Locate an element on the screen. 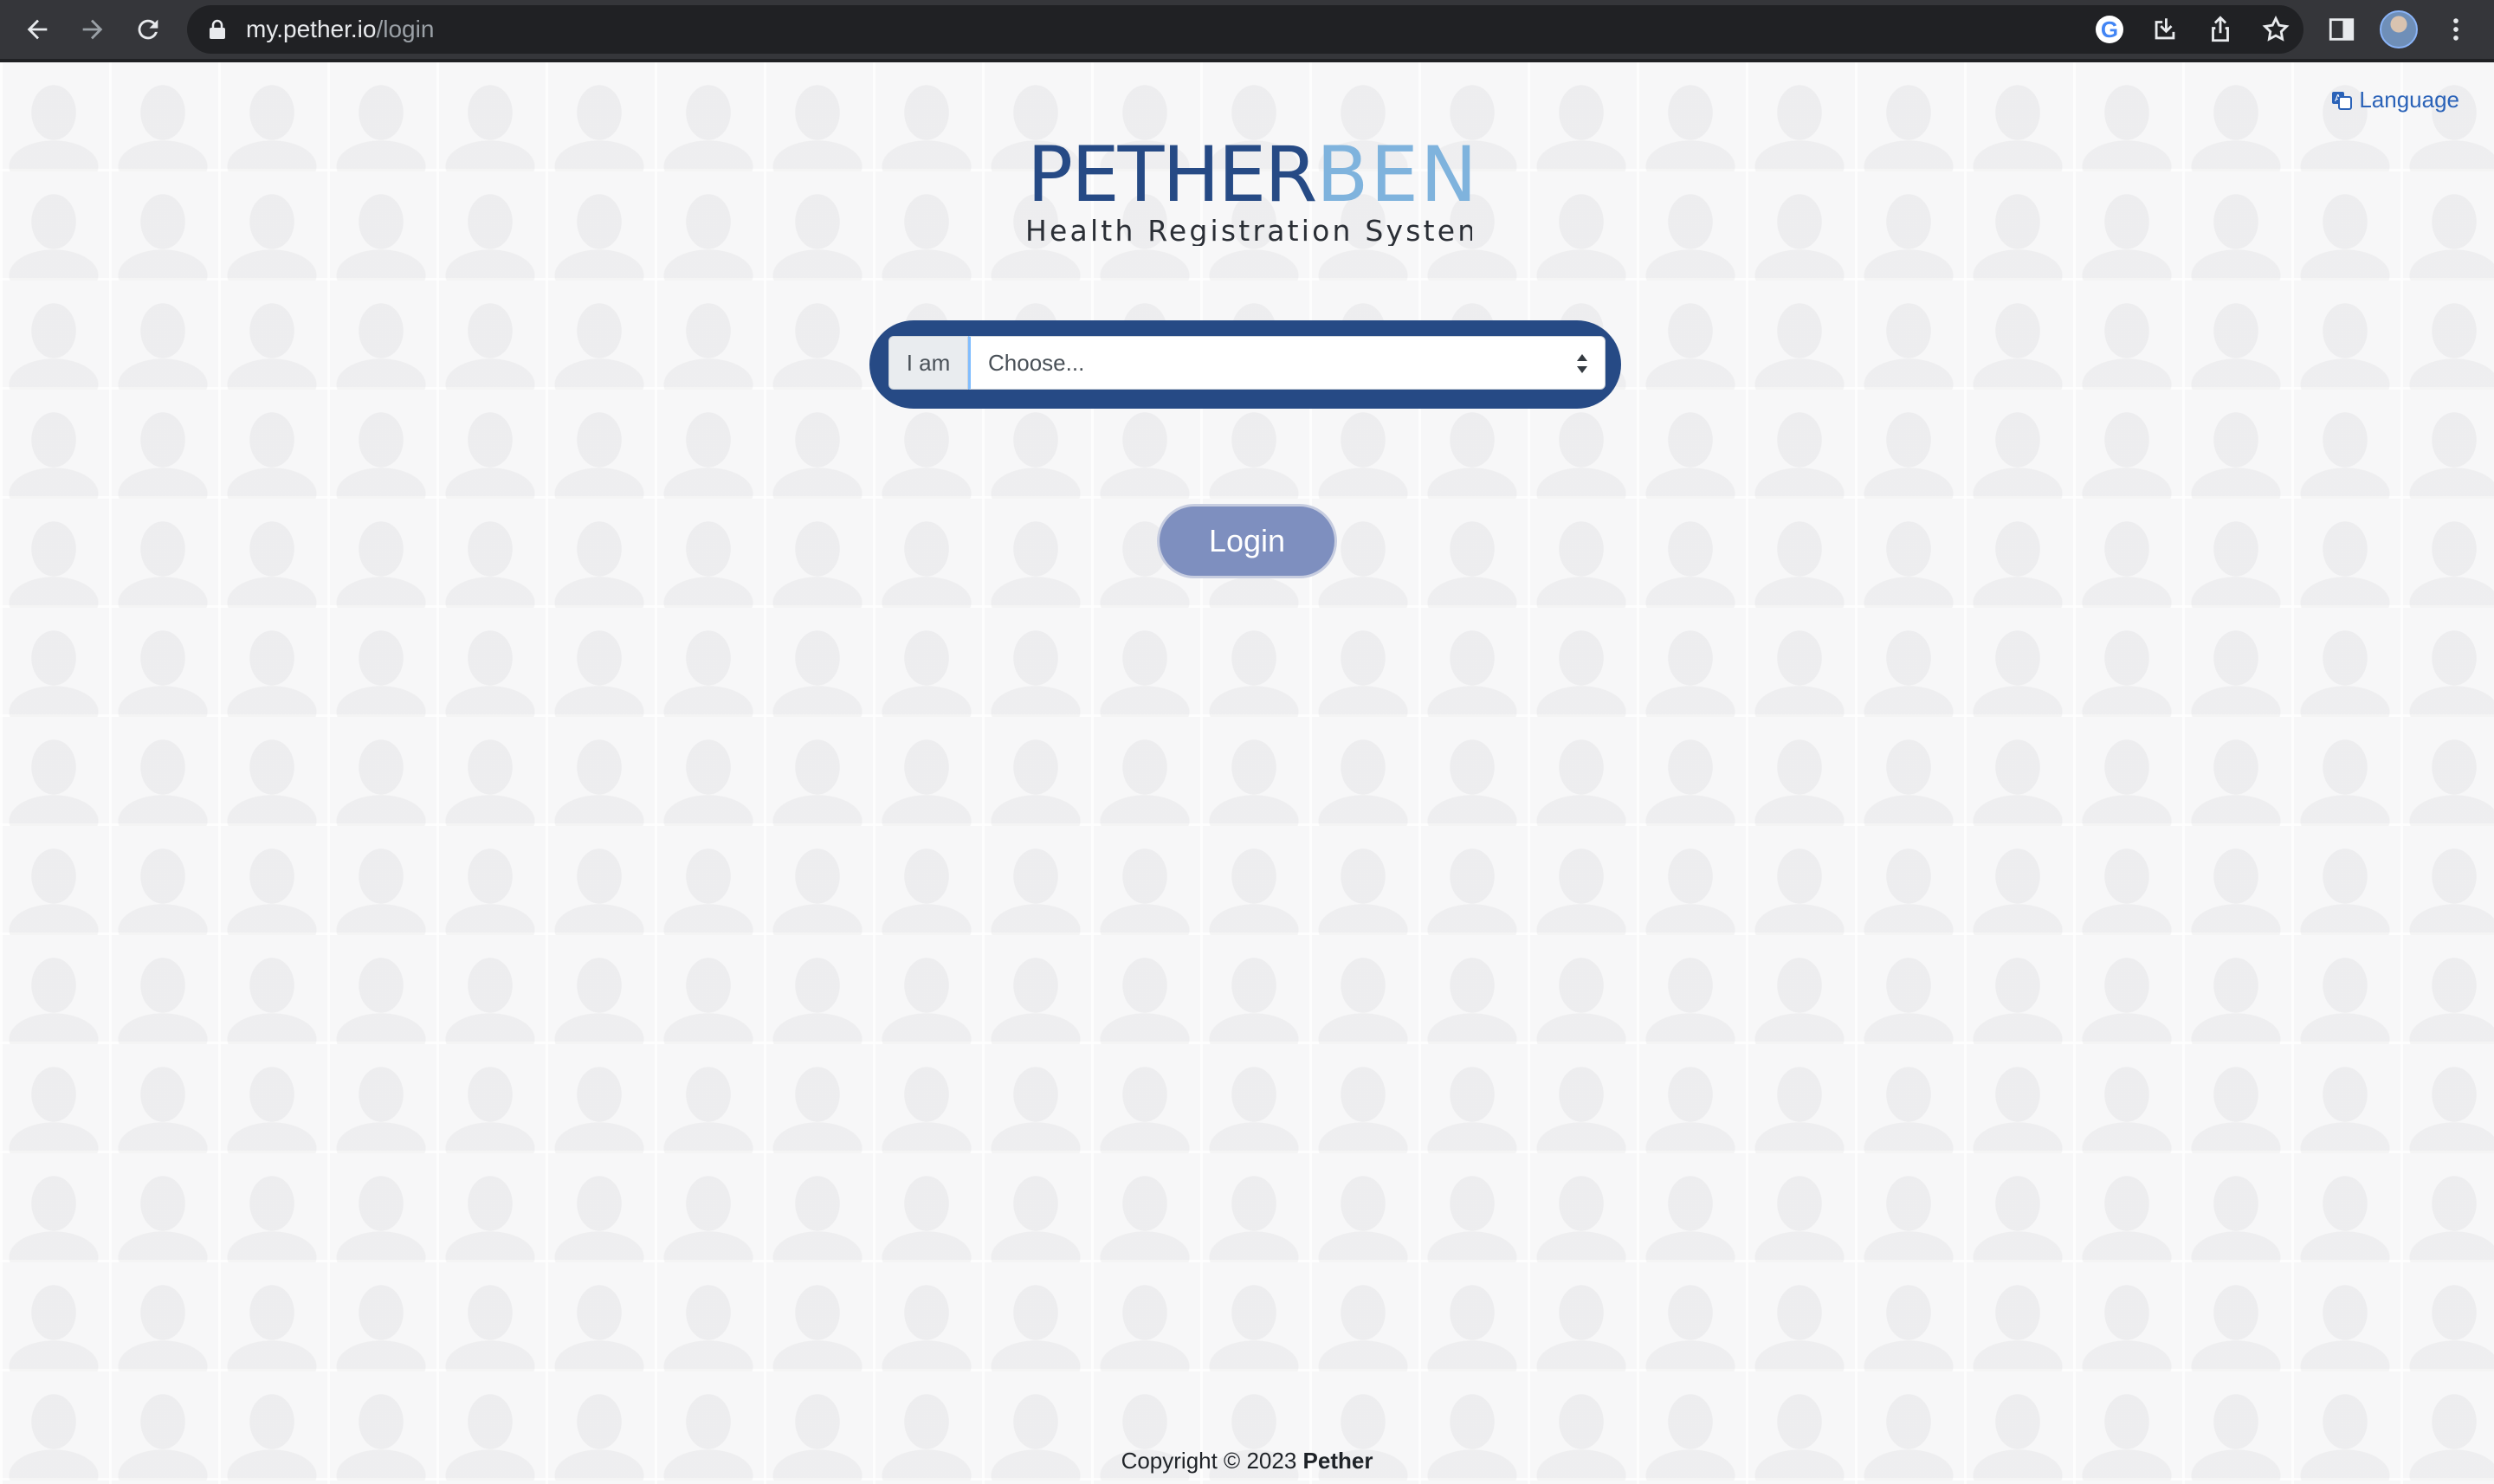 The width and height of the screenshot is (2494, 1484). google-icon: G is located at coordinates (2109, 29).